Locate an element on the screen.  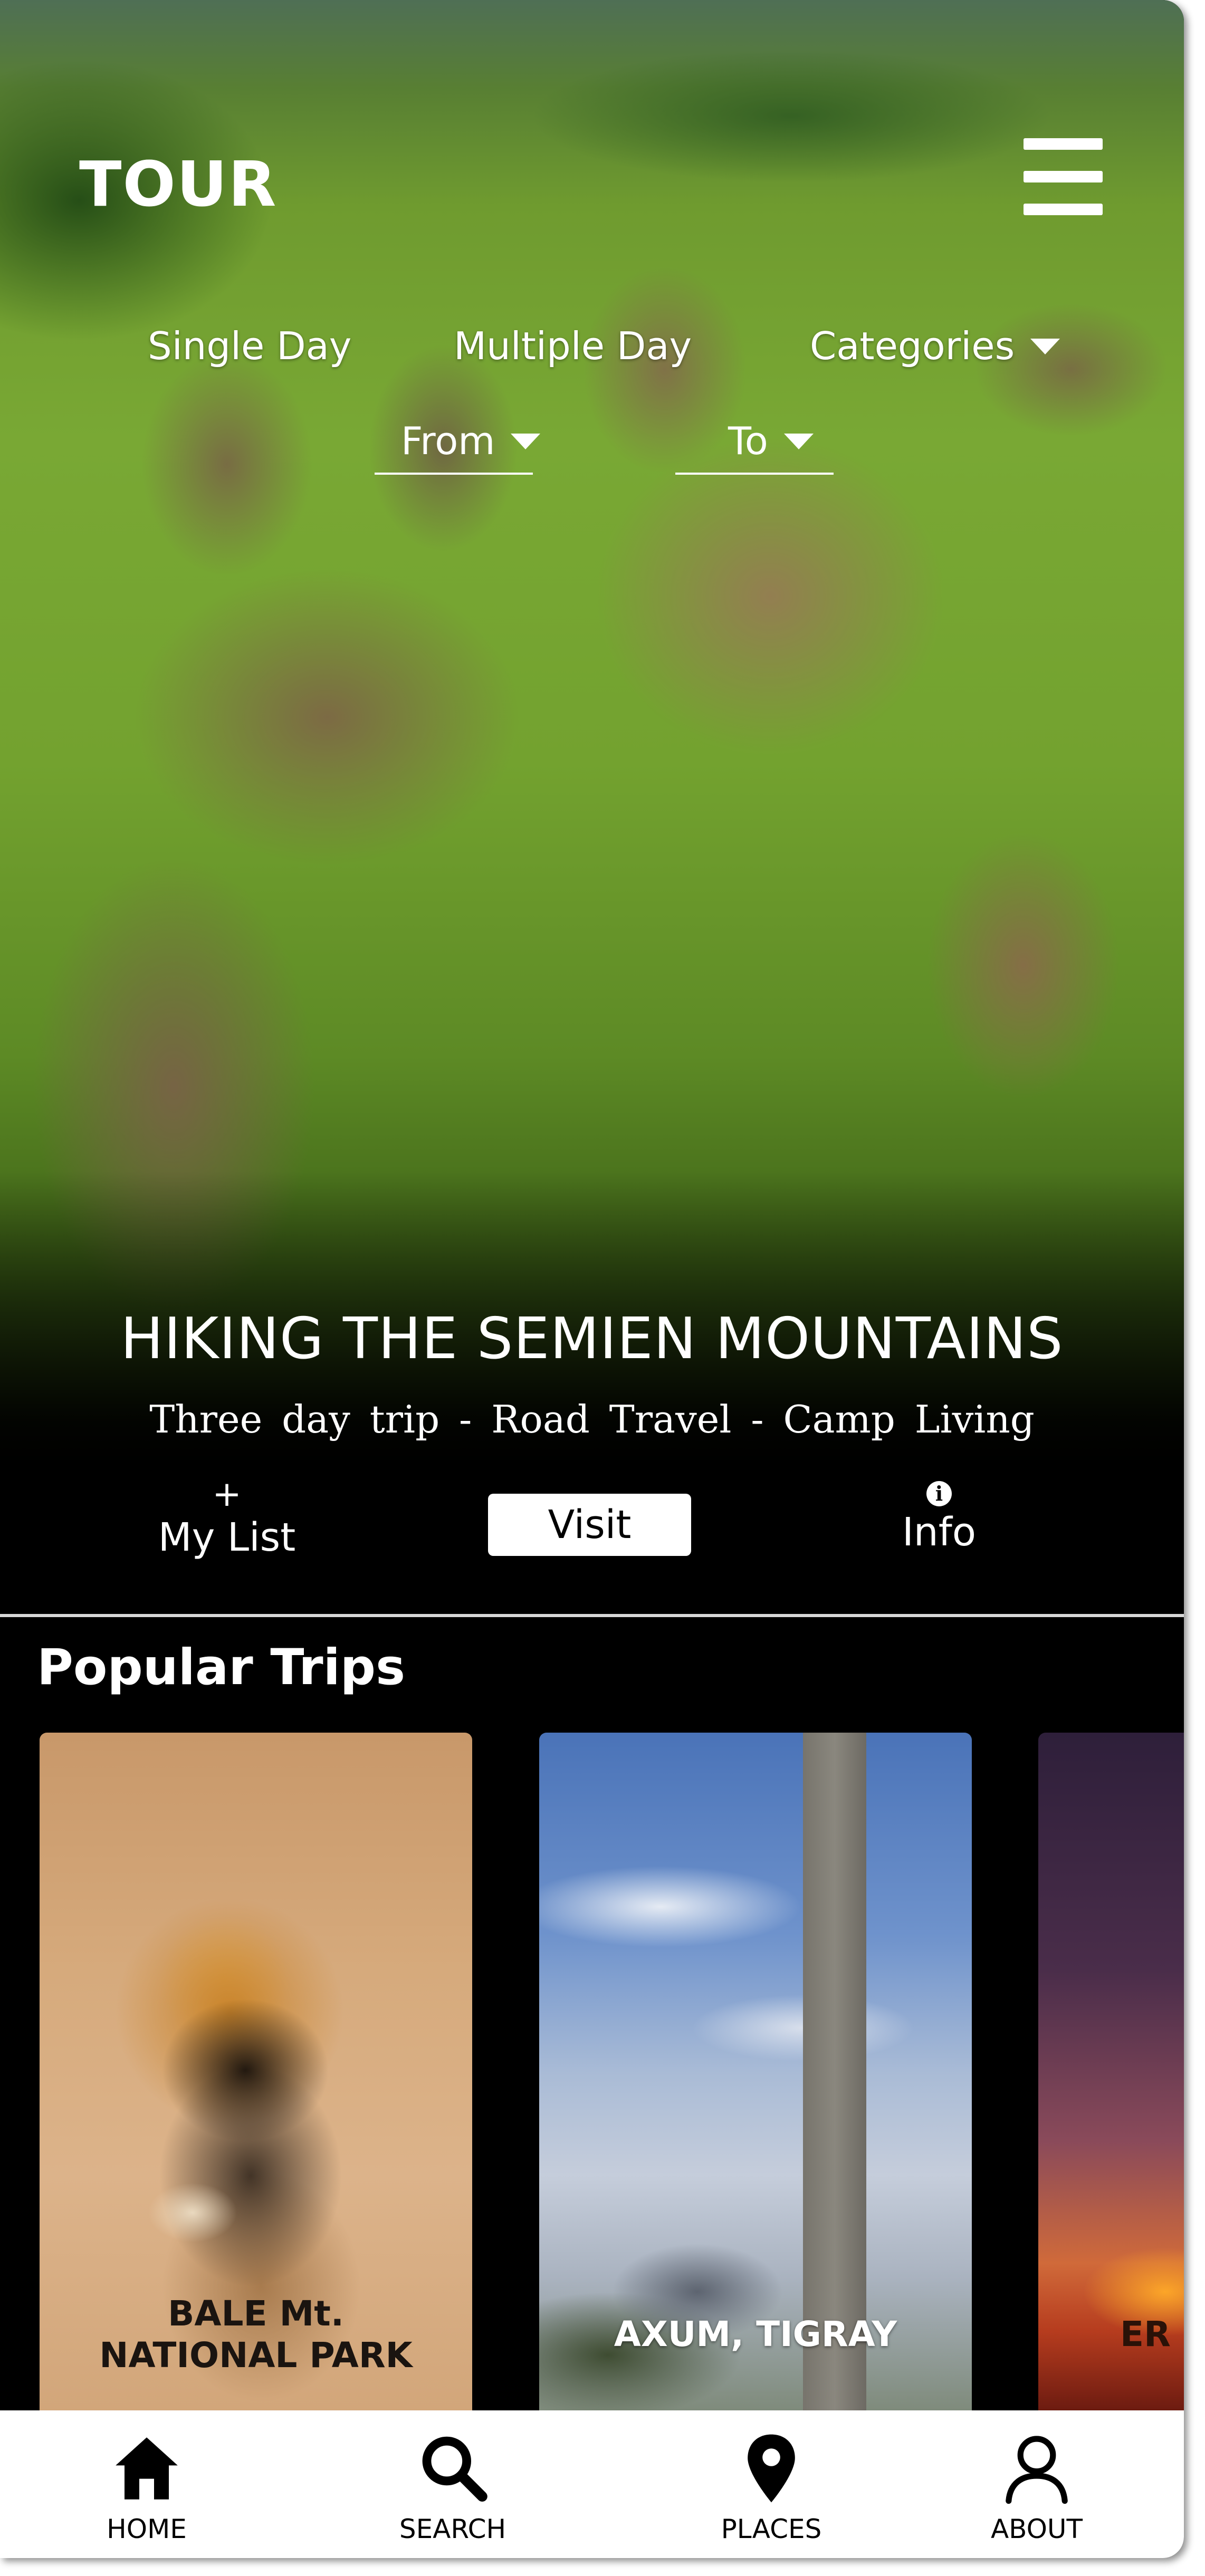
categories-dropdown: Categories is located at coordinates (935, 346).